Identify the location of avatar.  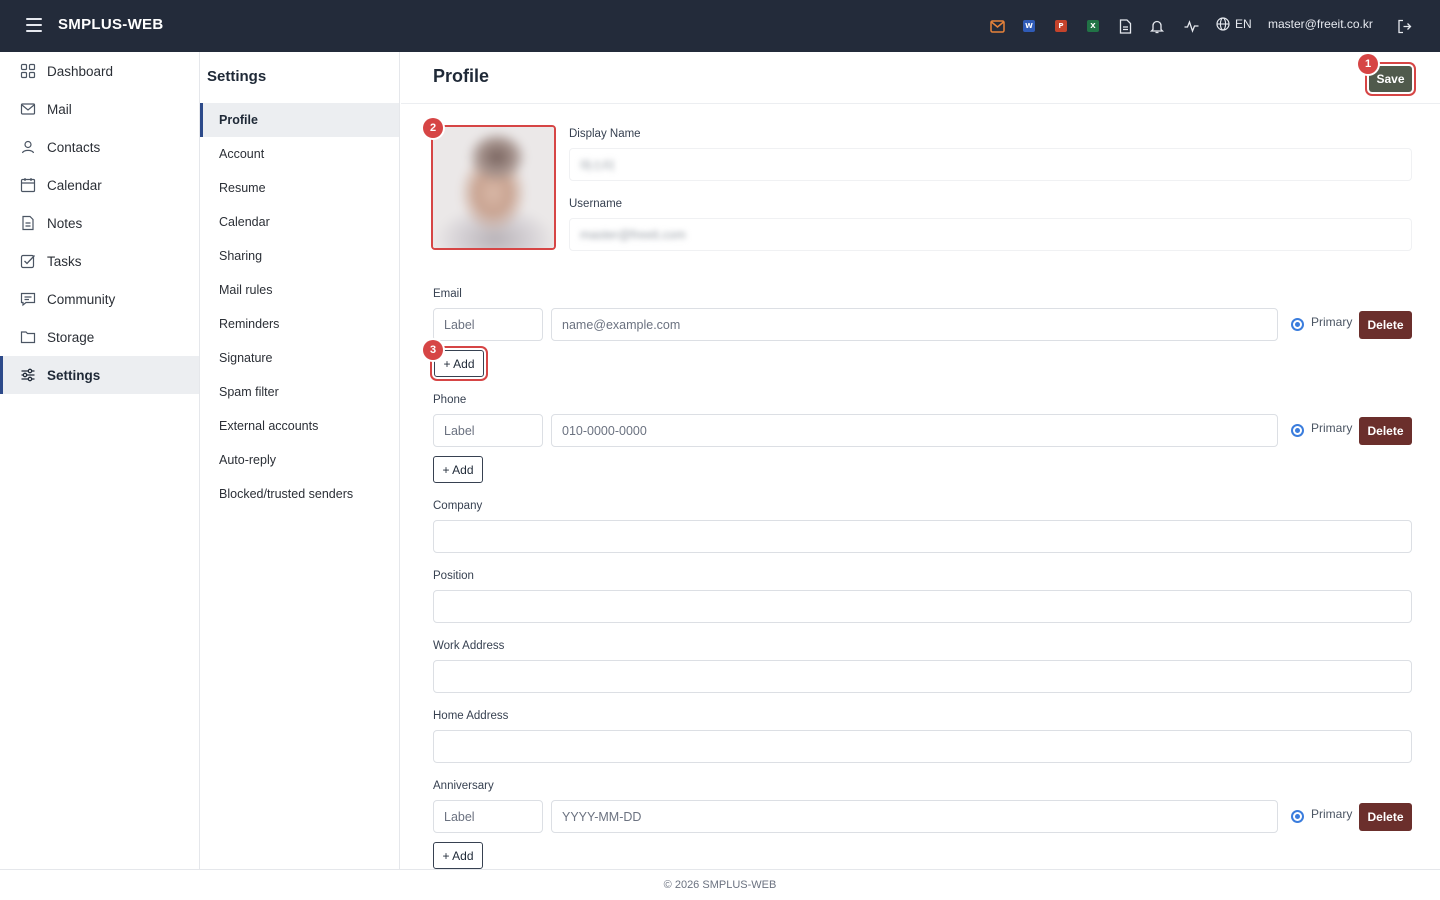
(493, 187).